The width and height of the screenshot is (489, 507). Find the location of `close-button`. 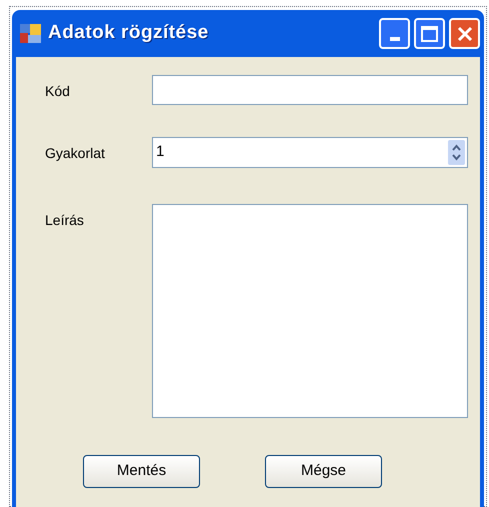

close-button is located at coordinates (464, 33).